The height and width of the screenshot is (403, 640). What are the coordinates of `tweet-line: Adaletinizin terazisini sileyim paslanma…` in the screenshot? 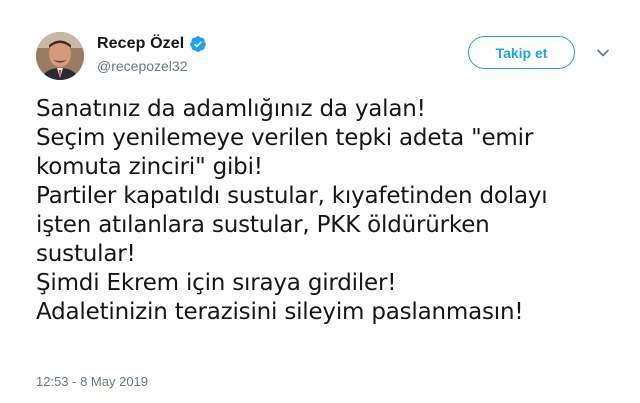 It's located at (280, 312).